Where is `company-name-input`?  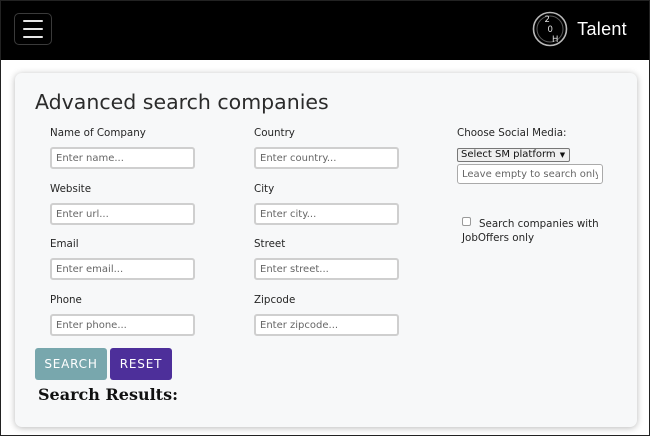
company-name-input is located at coordinates (122, 158).